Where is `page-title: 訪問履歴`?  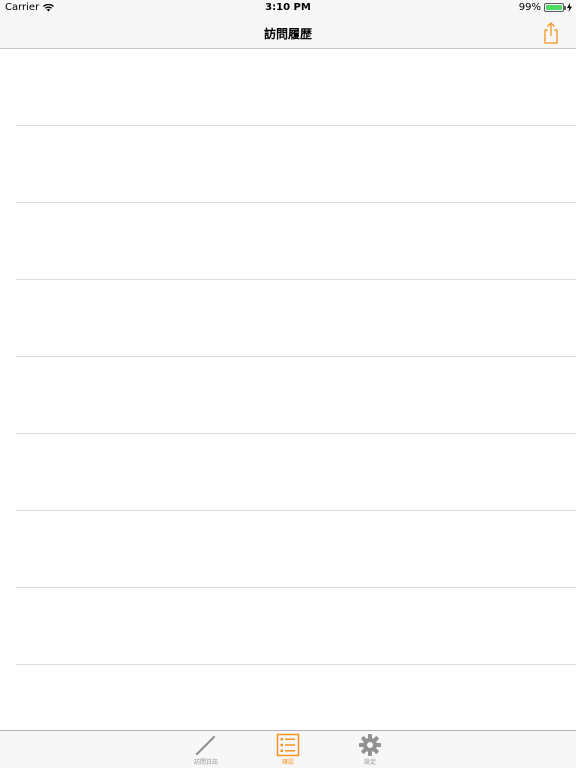 page-title: 訪問履歴 is located at coordinates (287, 34).